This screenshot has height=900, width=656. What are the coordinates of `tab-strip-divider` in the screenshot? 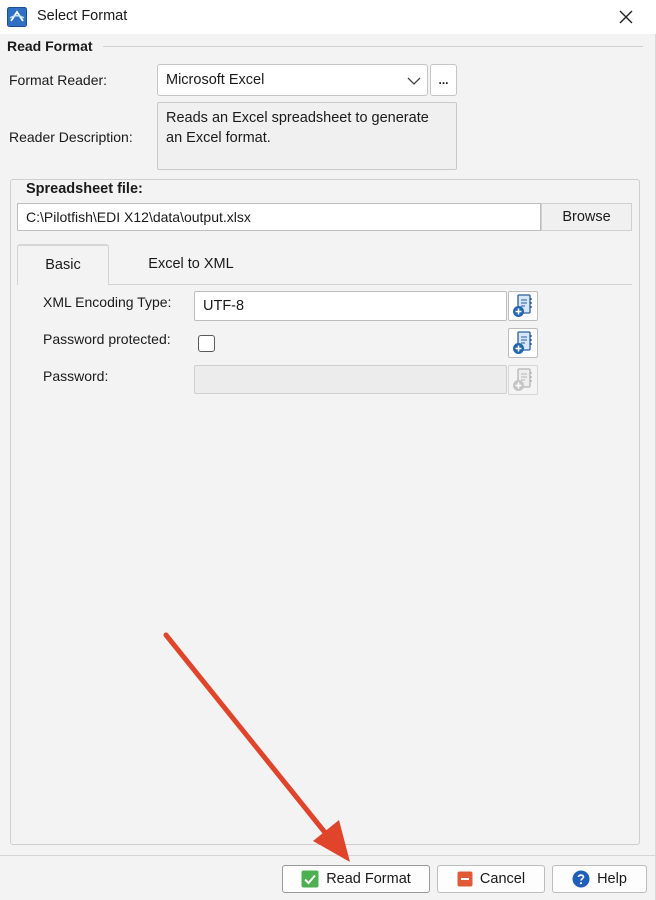 It's located at (324, 284).